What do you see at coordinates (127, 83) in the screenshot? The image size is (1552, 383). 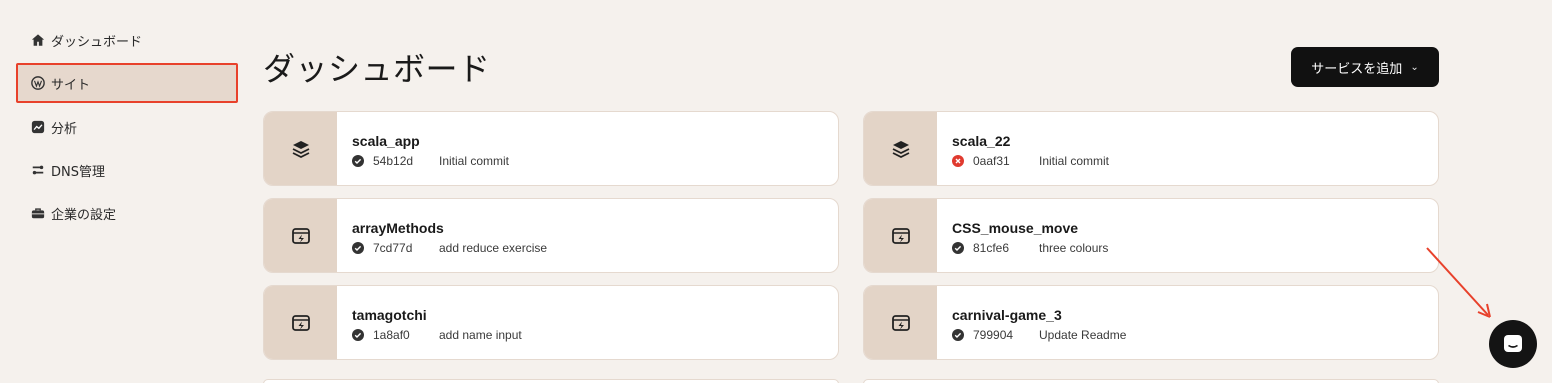 I see `sidebar-item-sites: サイト` at bounding box center [127, 83].